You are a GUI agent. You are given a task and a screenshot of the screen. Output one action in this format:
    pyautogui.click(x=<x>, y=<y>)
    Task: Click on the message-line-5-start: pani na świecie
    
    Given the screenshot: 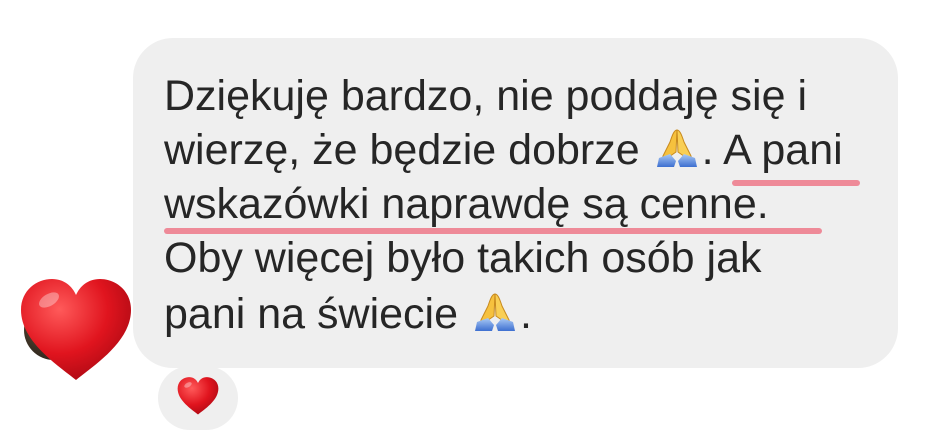 What is the action you would take?
    pyautogui.click(x=317, y=314)
    